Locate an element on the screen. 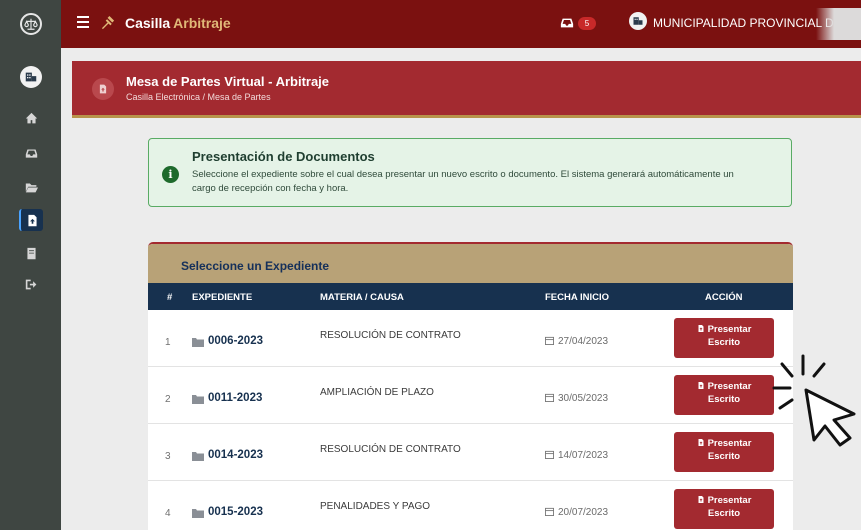 The image size is (861, 530). col-fecha: FECHA INICIO is located at coordinates (577, 297).